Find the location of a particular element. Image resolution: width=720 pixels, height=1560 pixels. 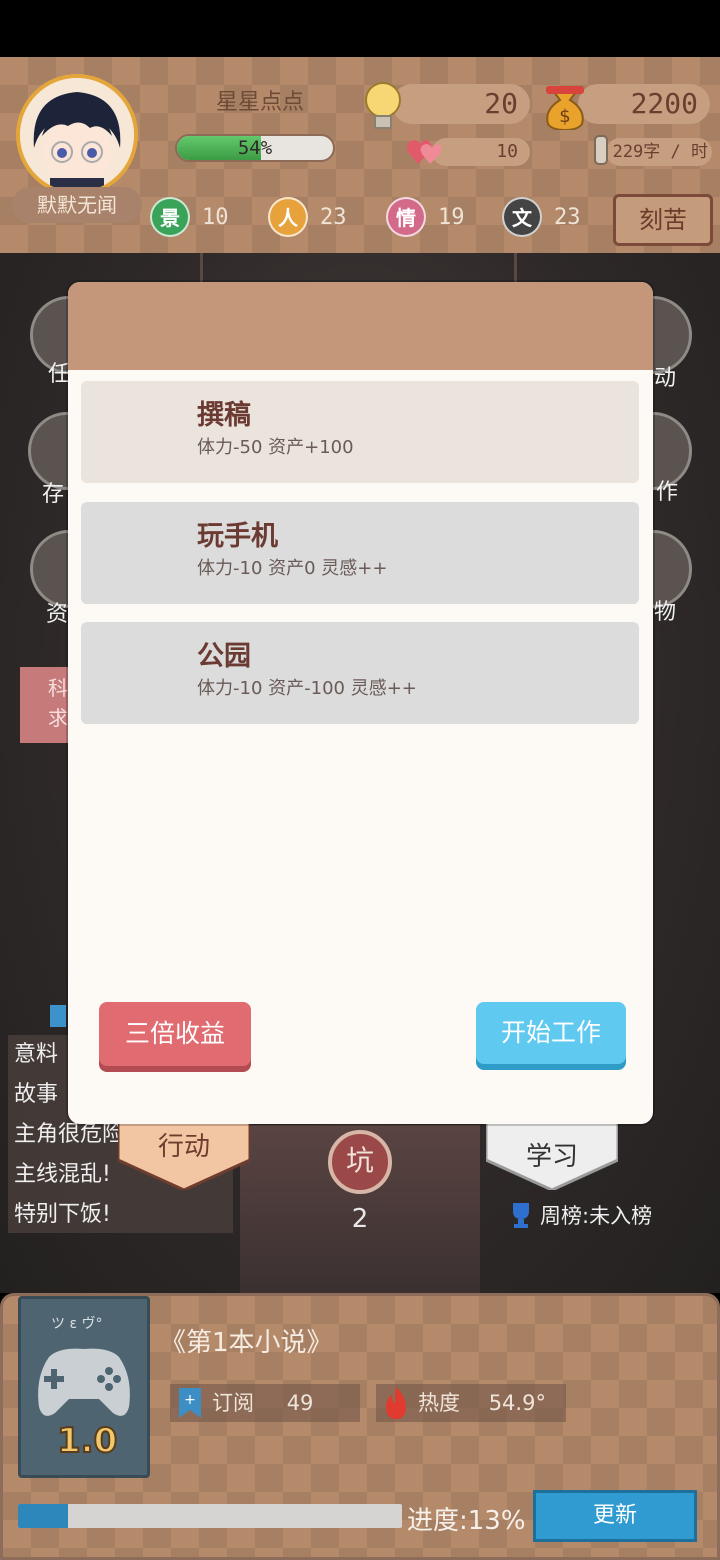

avatar-portrait-icon is located at coordinates (77, 135).